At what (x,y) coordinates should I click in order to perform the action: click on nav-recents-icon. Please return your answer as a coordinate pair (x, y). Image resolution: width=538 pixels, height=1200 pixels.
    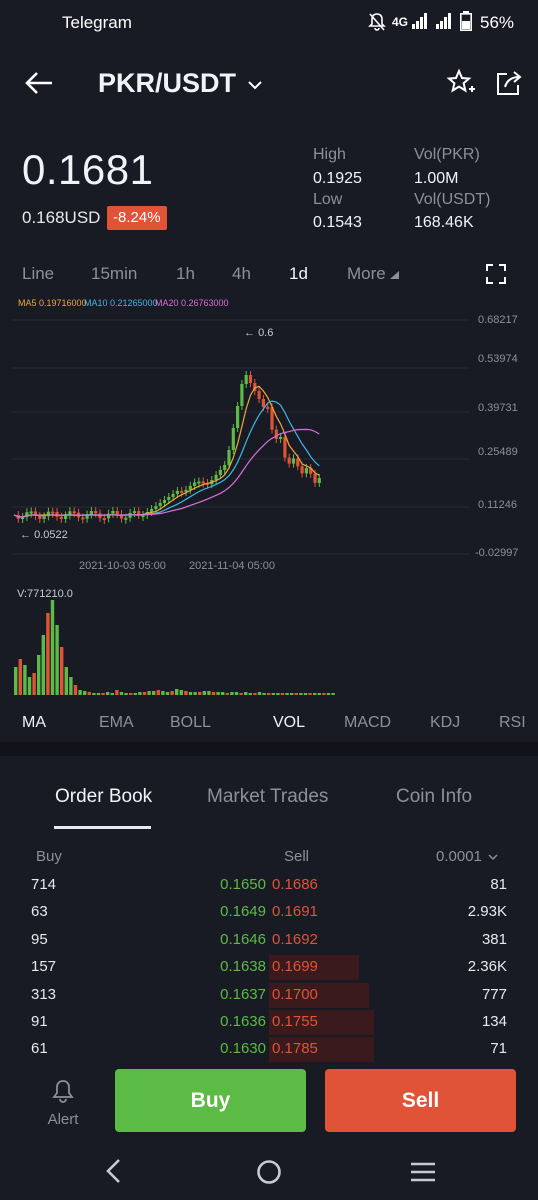
    Looking at the image, I should click on (423, 1172).